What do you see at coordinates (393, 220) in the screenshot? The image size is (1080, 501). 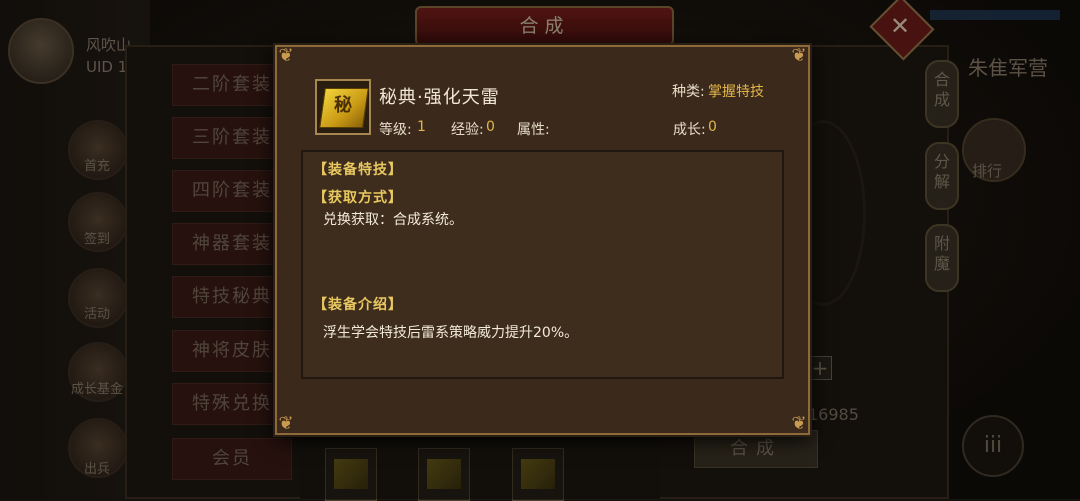 I see `obtain-method-text: 兑换获取：合成系统。` at bounding box center [393, 220].